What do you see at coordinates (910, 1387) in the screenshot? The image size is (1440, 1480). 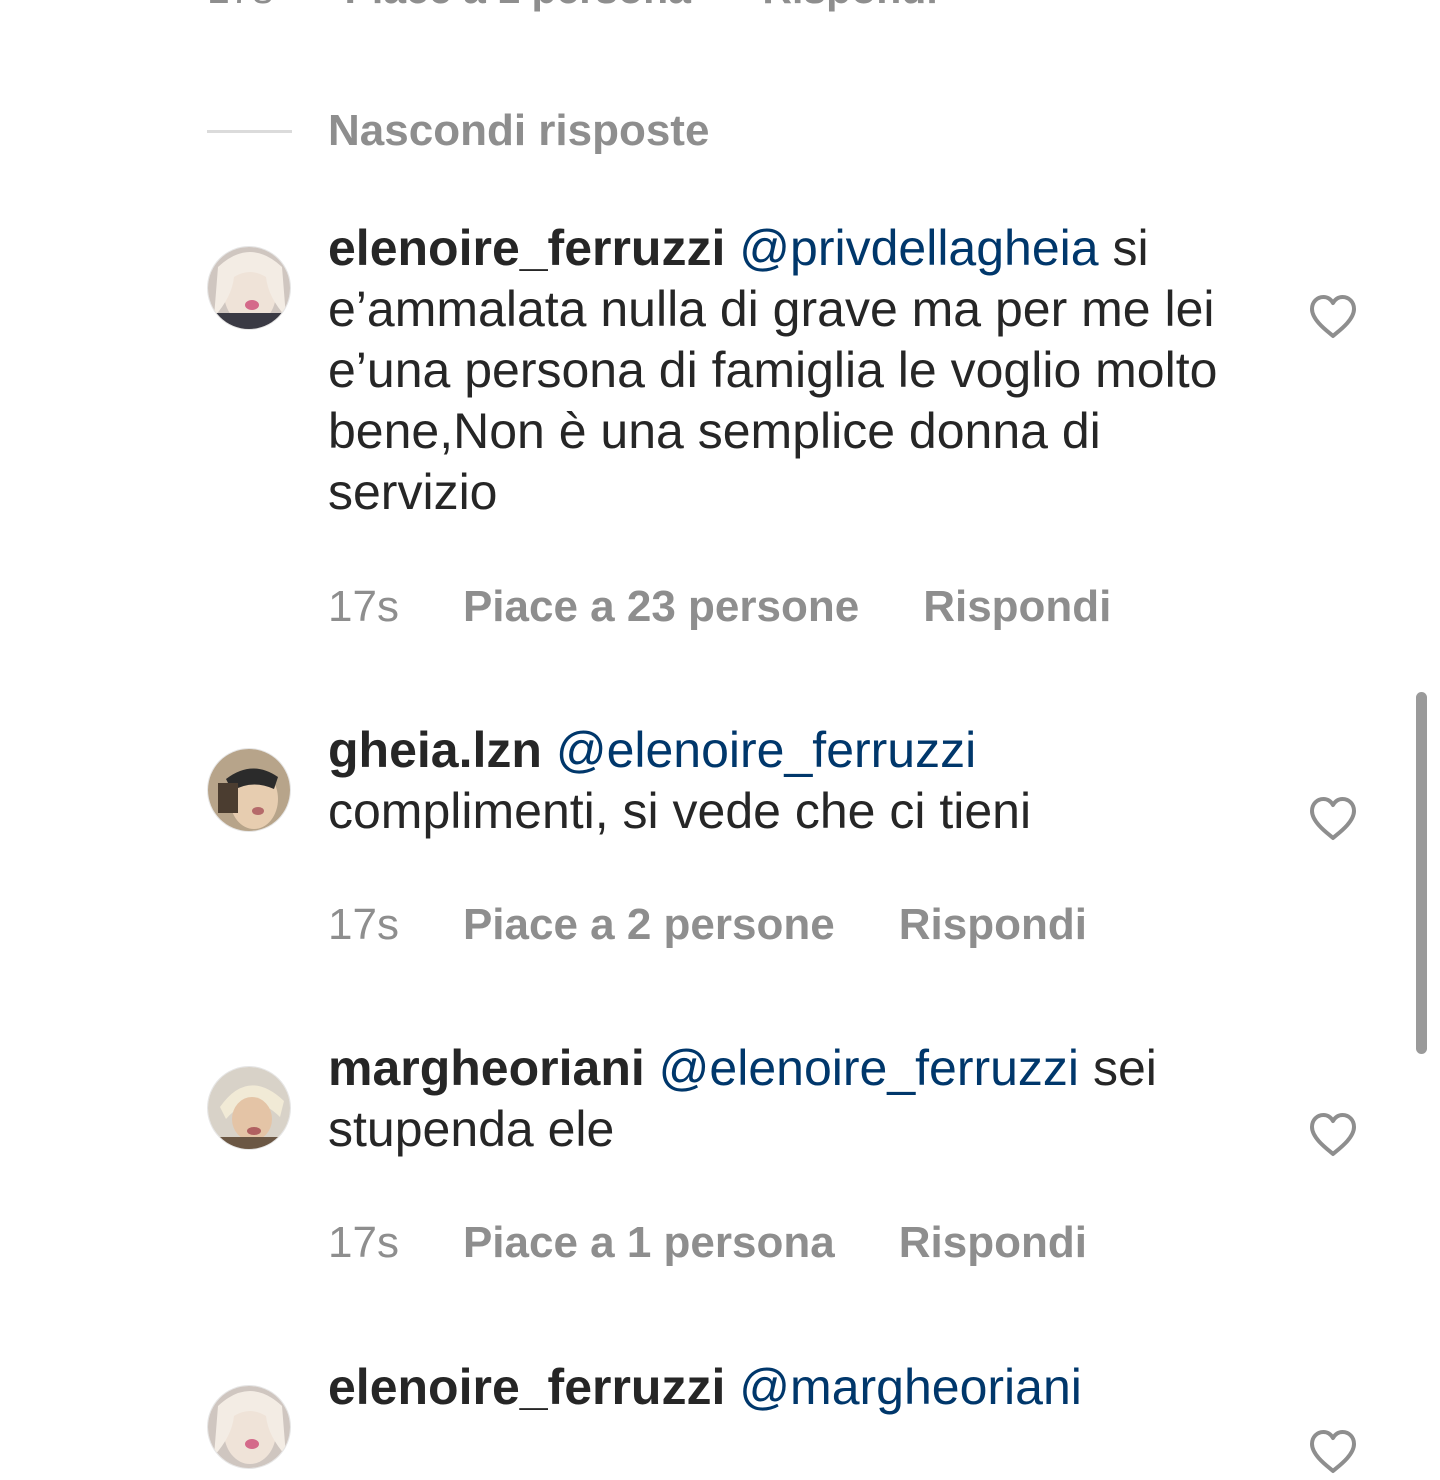 I see `comment-mention: @margheoriani` at bounding box center [910, 1387].